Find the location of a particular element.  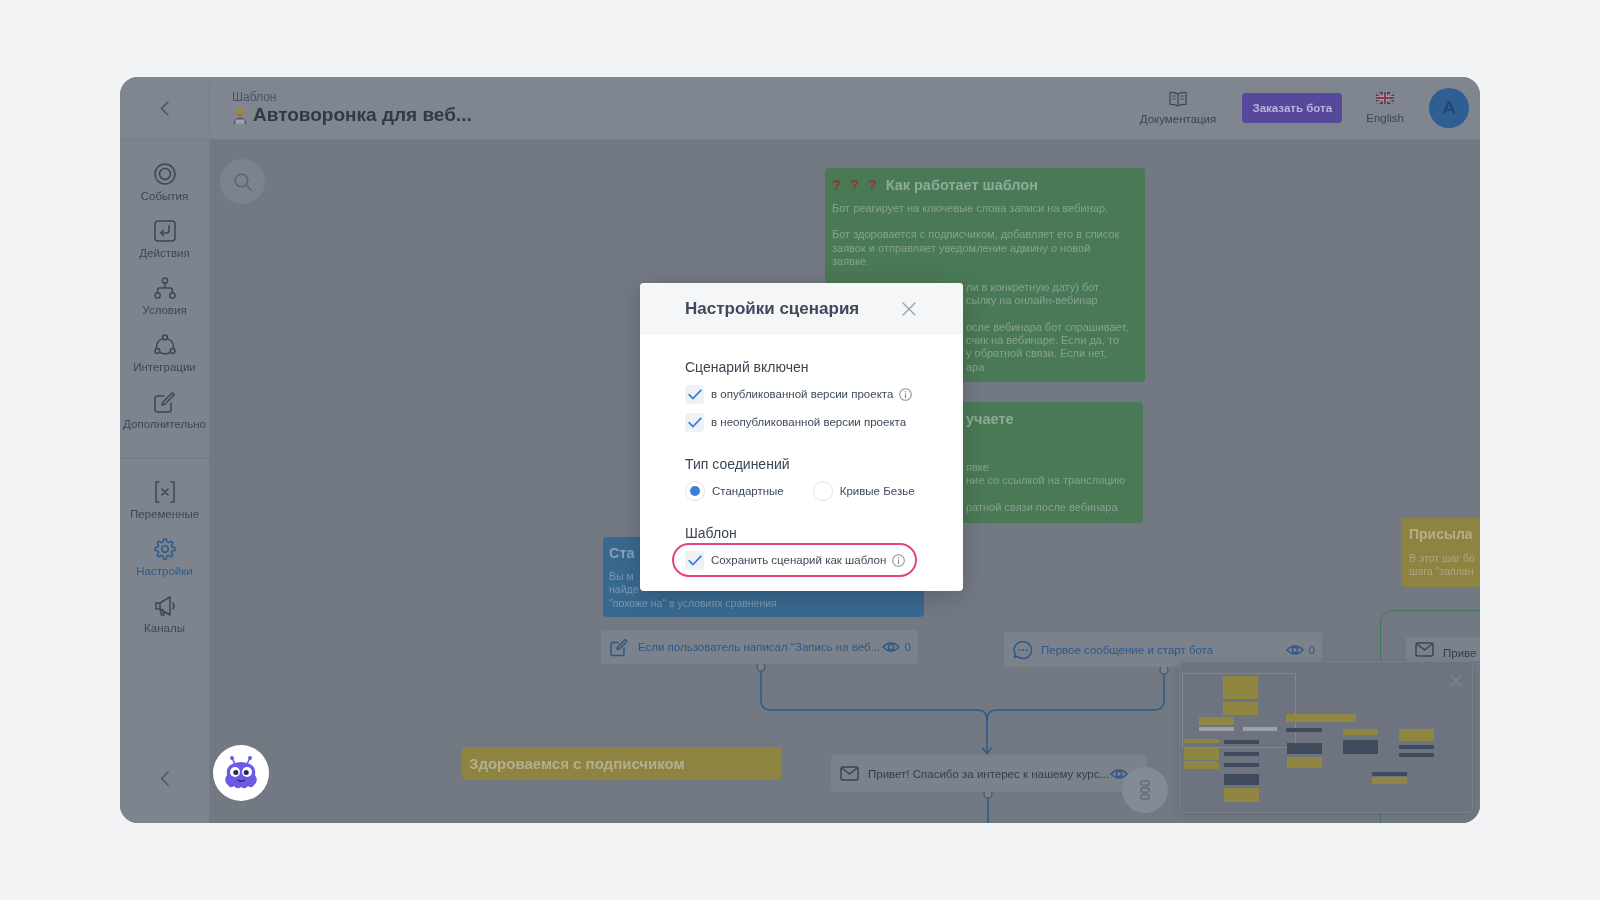

close-icon is located at coordinates (909, 309).